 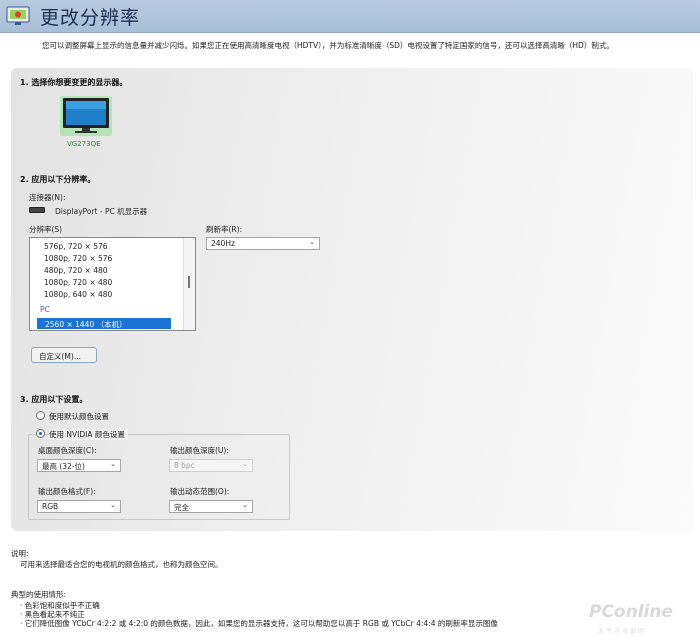 I want to click on desktop-depth-select: 最高 (32-位) ⌄, so click(x=79, y=465).